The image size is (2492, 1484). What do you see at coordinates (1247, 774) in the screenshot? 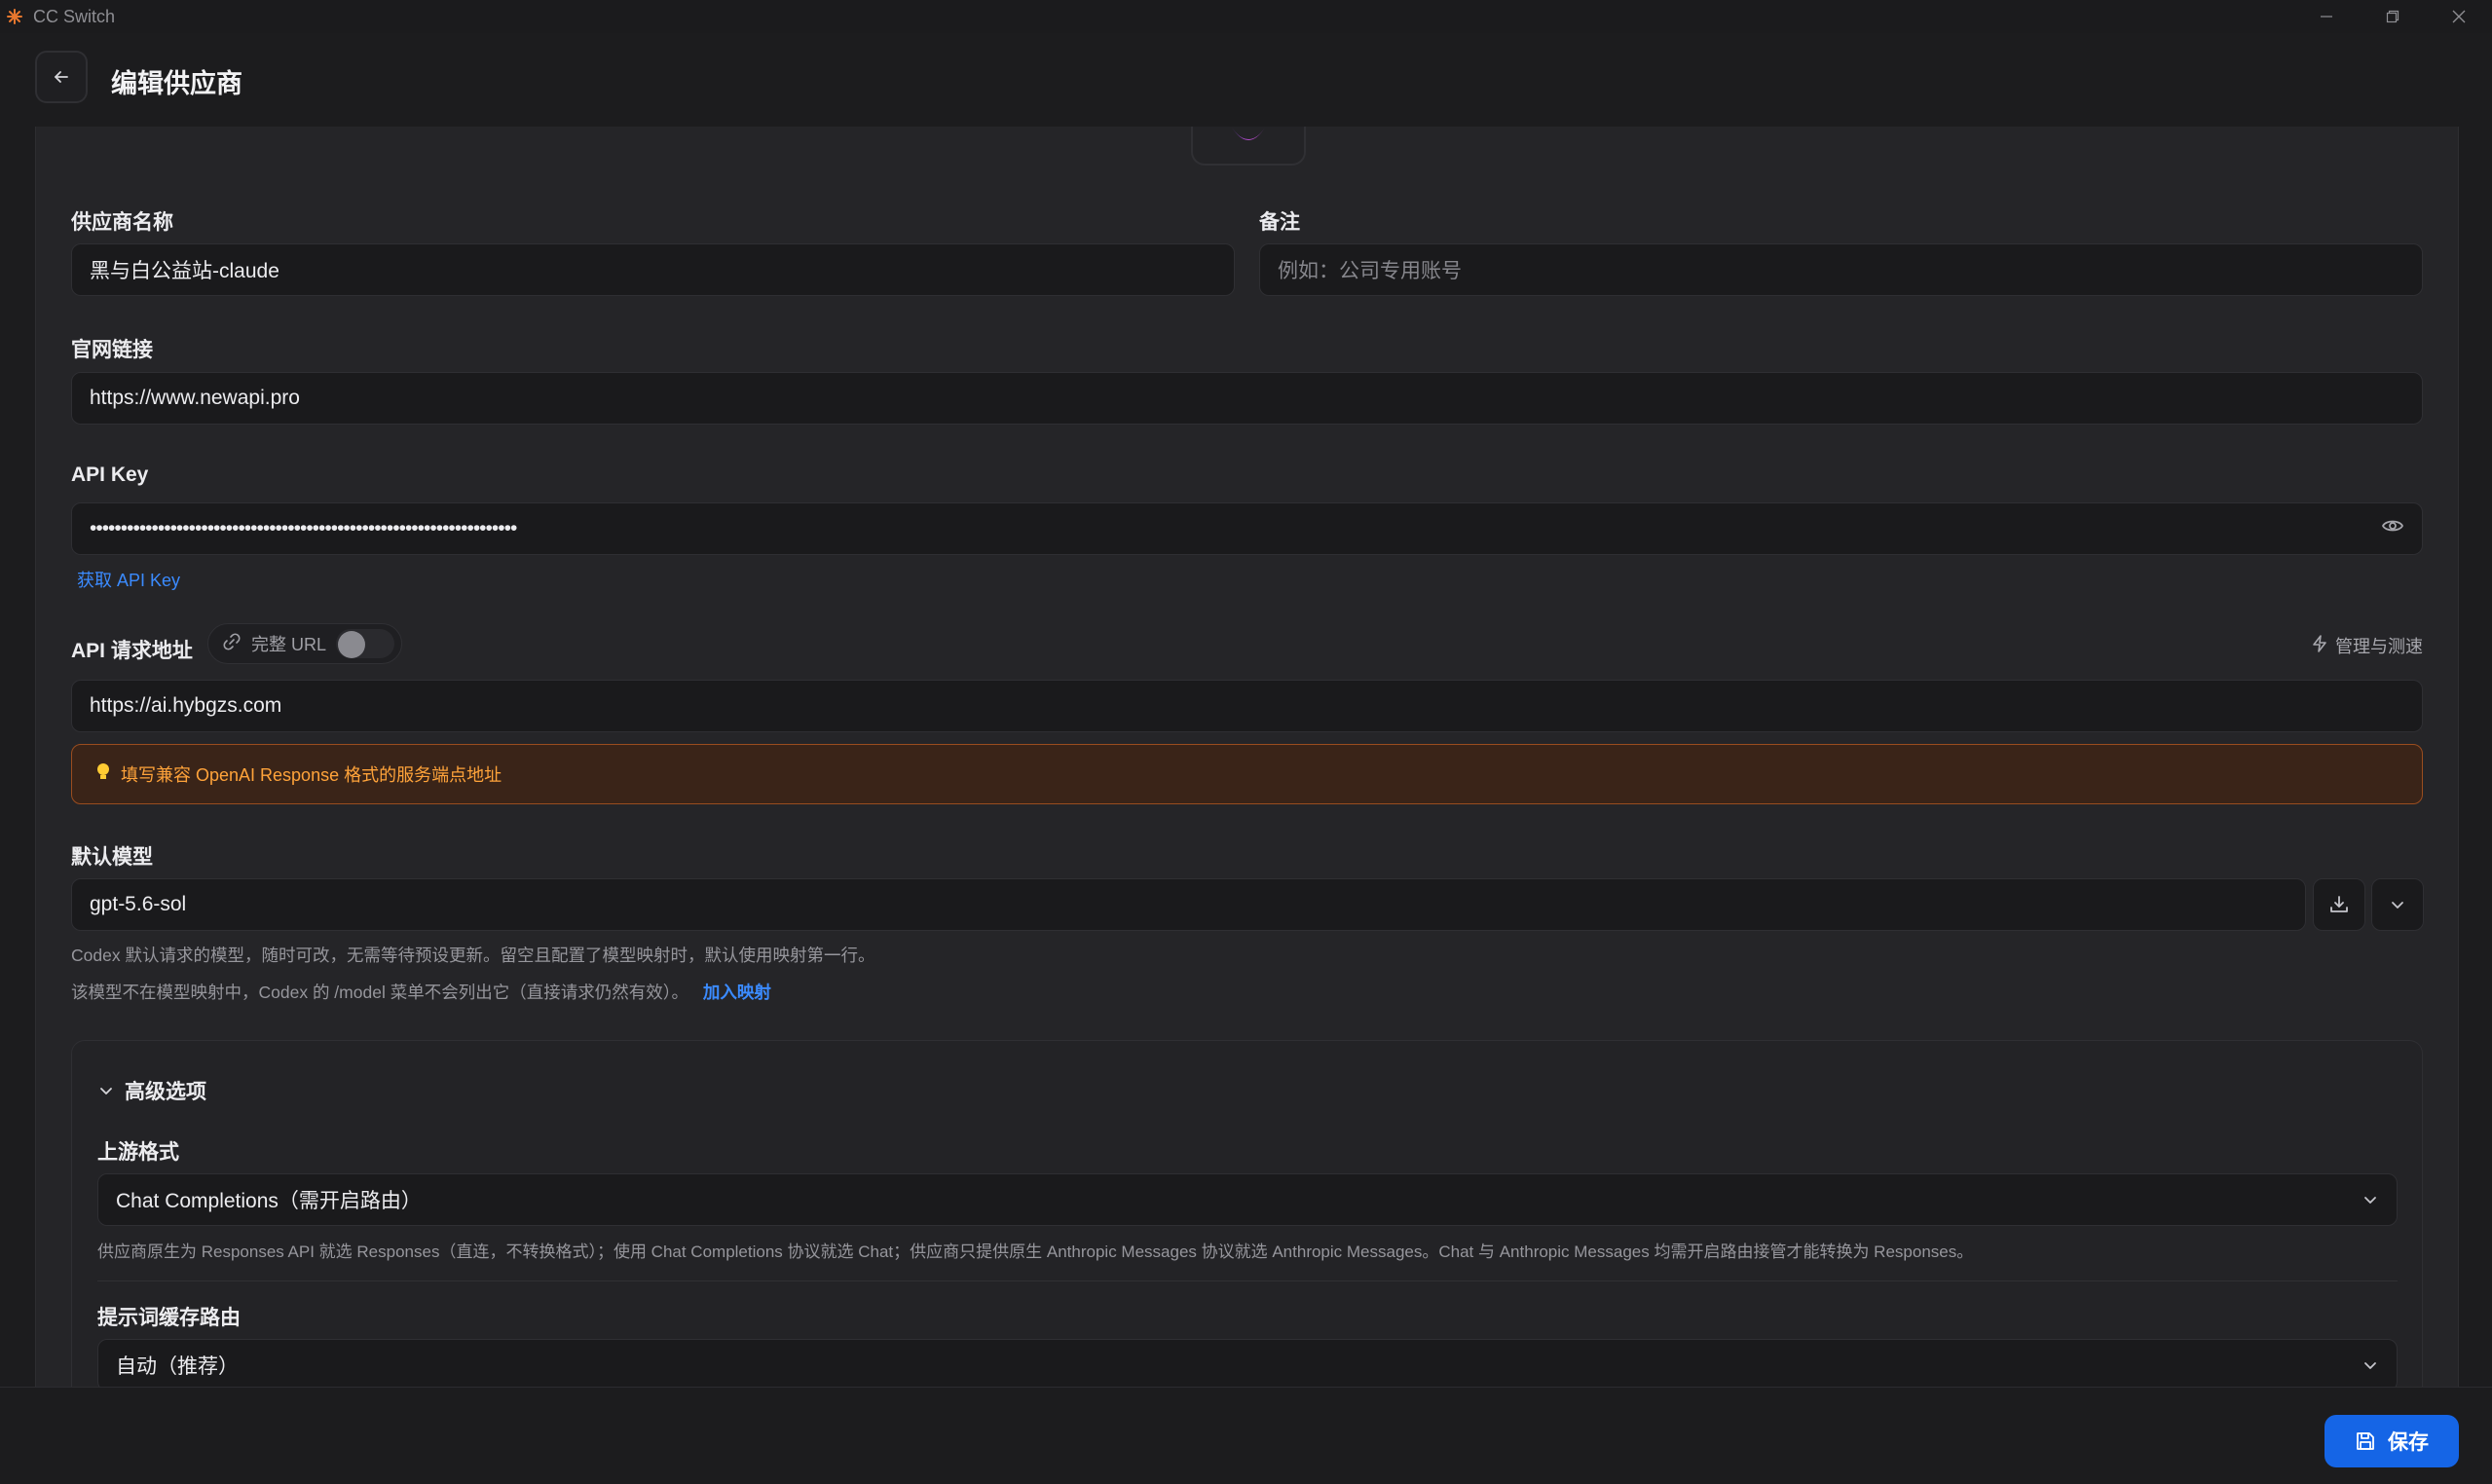
I see `endpoint-hint: 填写兼容 OpenAI Response 格式的服务端点地址` at bounding box center [1247, 774].